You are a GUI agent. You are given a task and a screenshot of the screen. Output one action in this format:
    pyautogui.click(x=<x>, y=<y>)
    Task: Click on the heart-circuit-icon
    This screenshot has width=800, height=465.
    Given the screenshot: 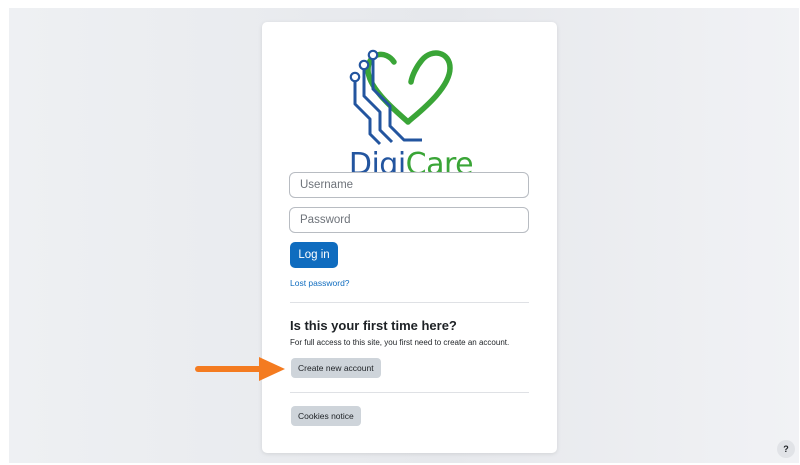 What is the action you would take?
    pyautogui.click(x=401, y=97)
    